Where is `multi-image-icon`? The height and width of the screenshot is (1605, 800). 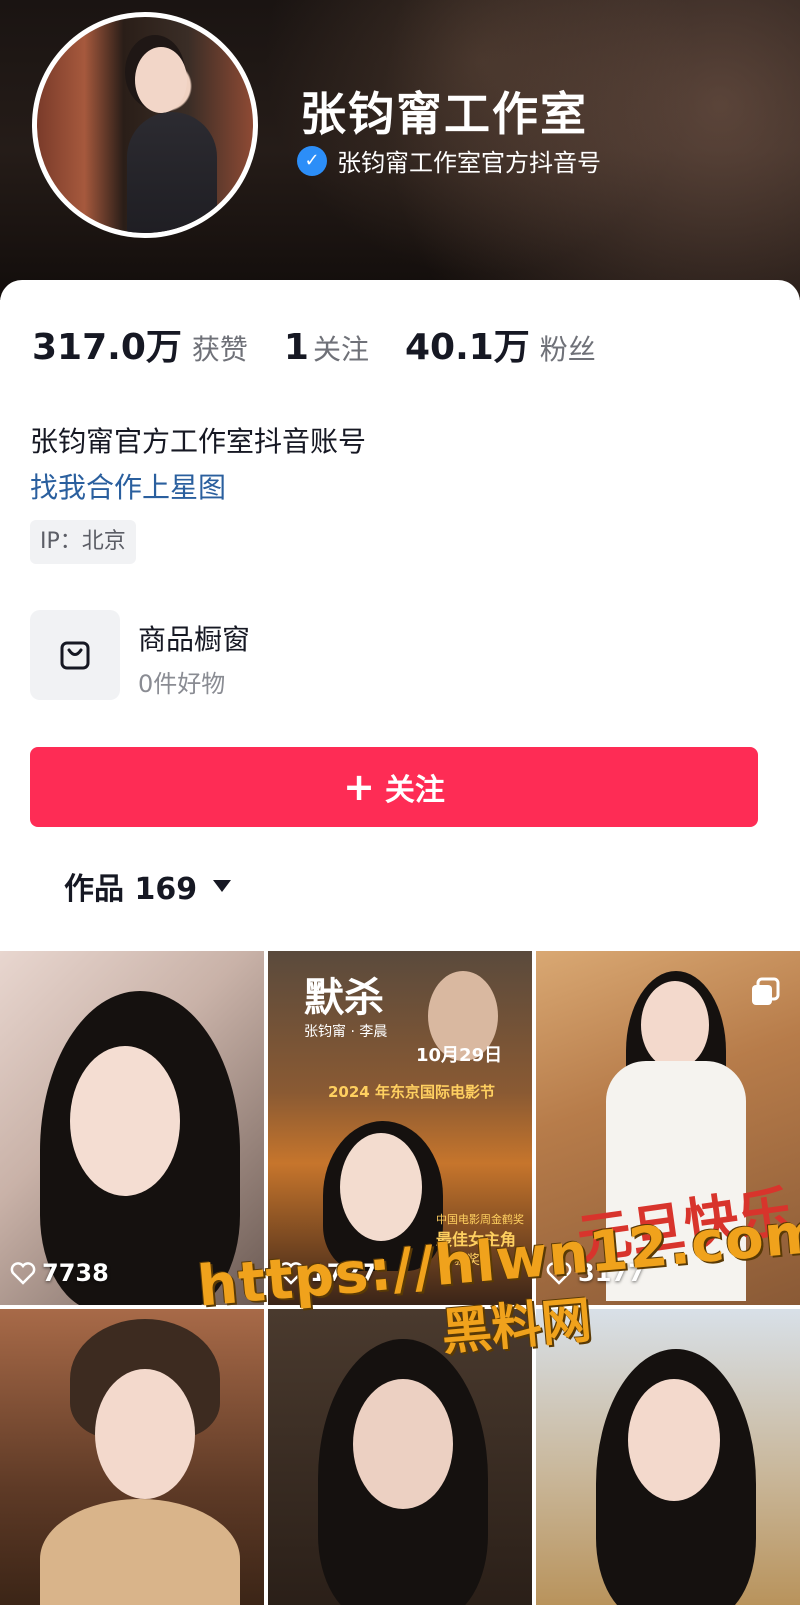
multi-image-icon is located at coordinates (765, 992).